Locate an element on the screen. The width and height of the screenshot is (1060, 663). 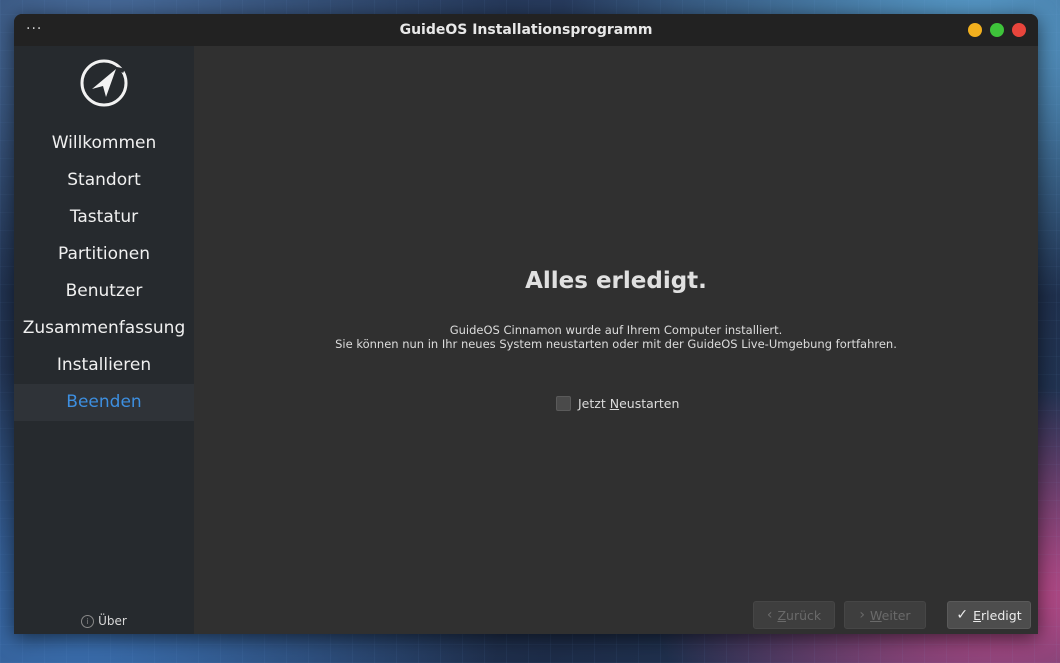
minimize-button is located at coordinates (975, 30).